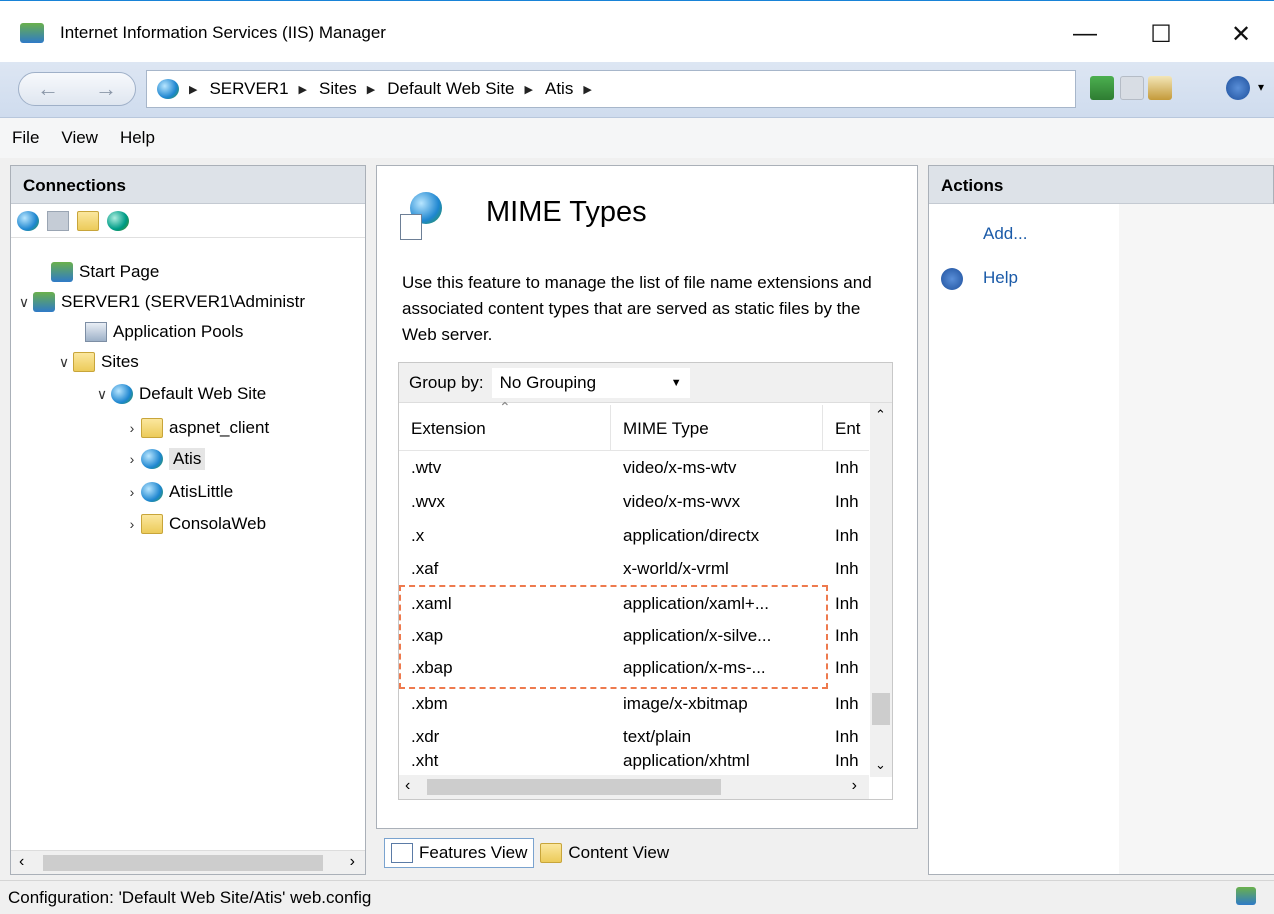 Image resolution: width=1274 pixels, height=914 pixels. Describe the element at coordinates (1241, 34) in the screenshot. I see `close-icon: ✕` at that location.